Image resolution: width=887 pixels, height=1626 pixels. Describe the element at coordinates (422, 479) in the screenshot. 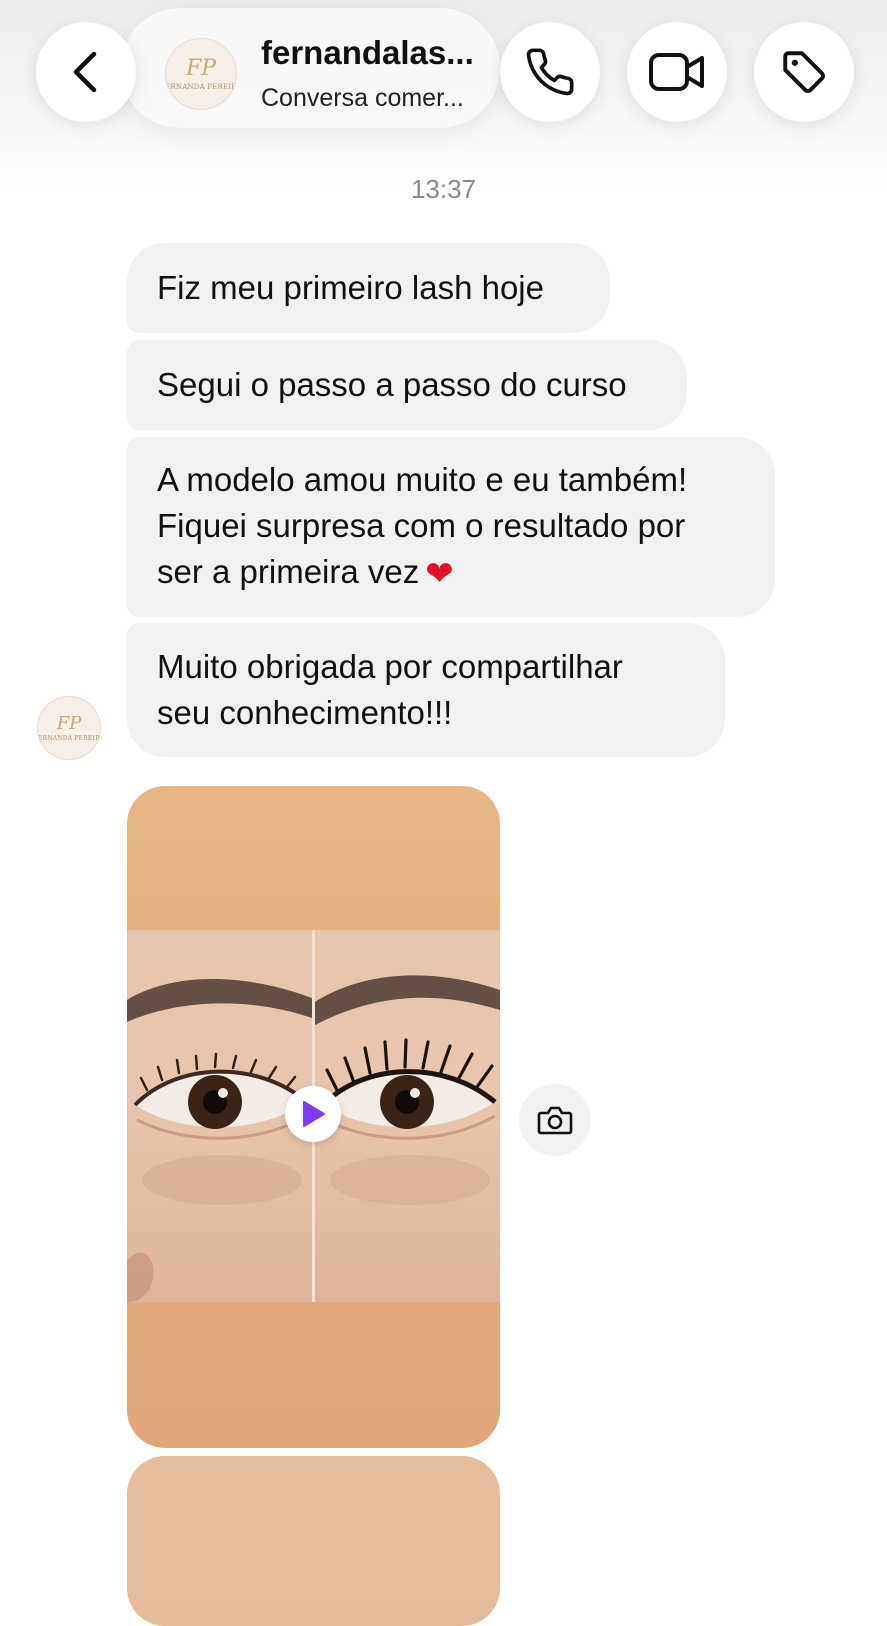

I see `message-text-line: A modelo amou muito e eu também!` at that location.